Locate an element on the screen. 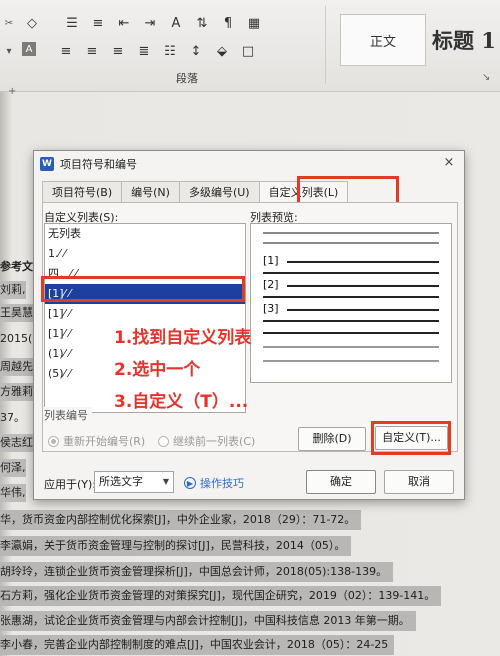  distribute-icon: ☷ is located at coordinates (170, 51).